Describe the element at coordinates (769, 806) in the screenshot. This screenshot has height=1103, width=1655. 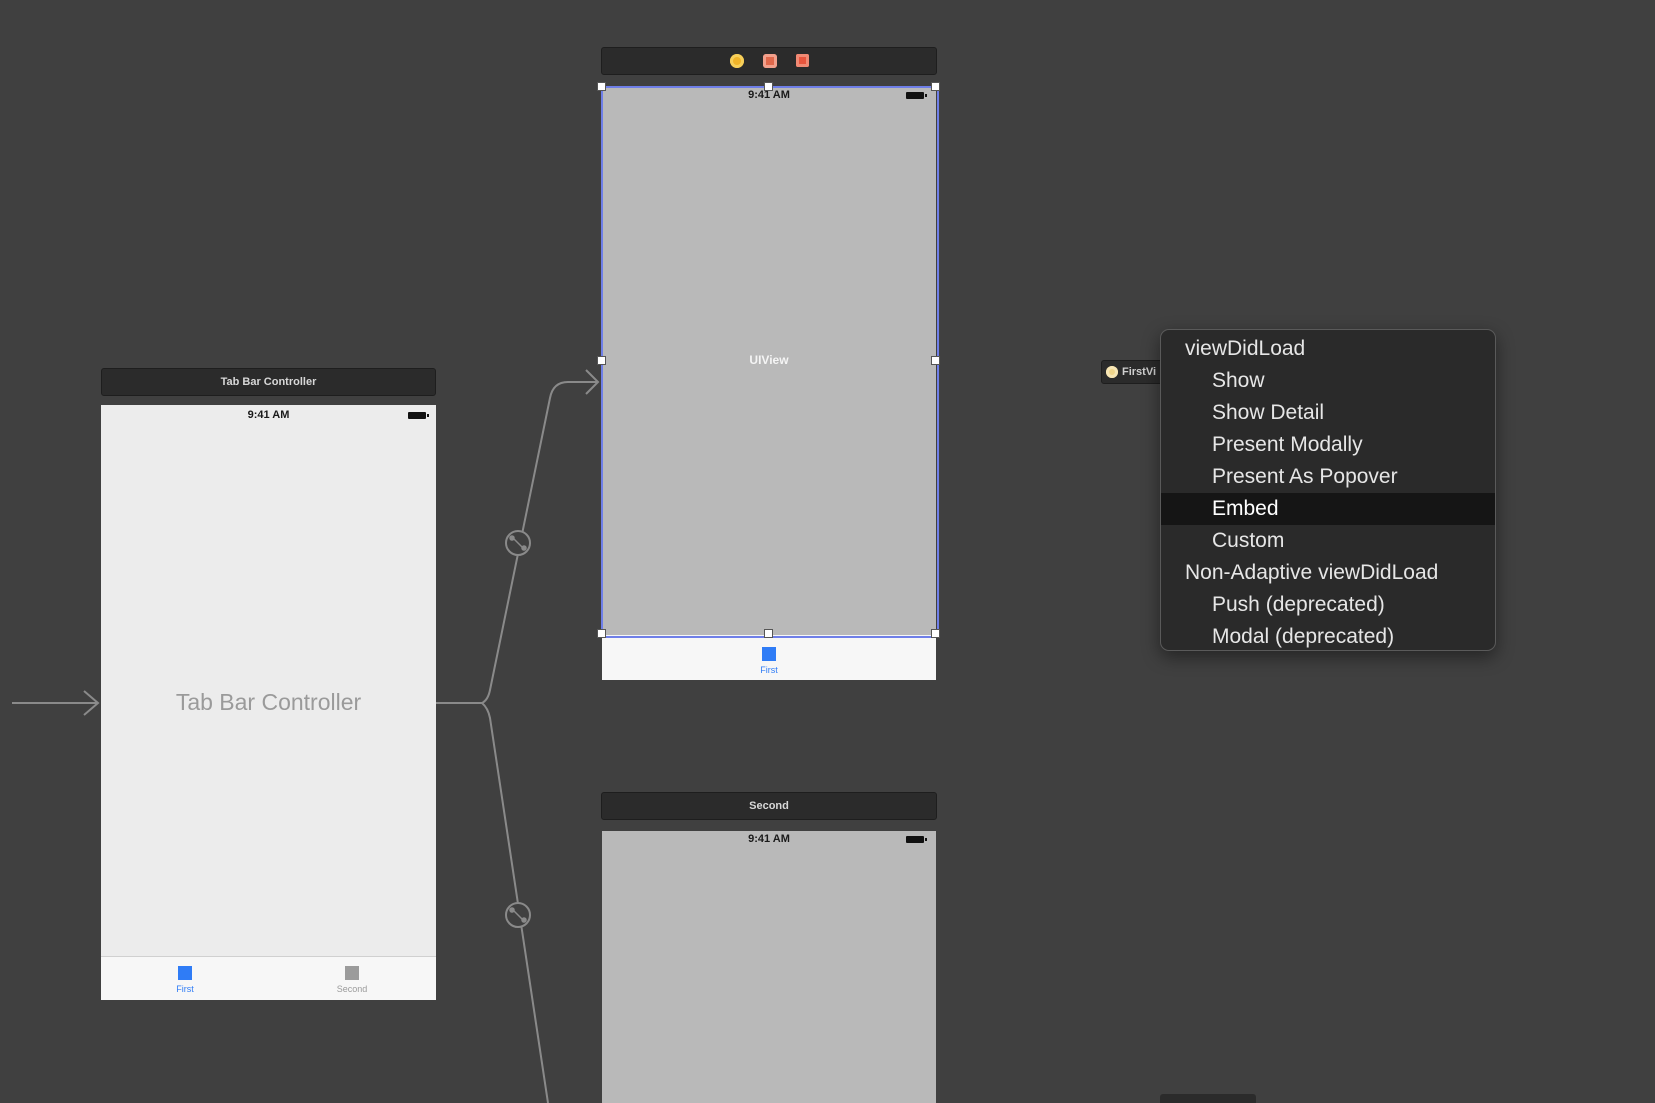
I see `second-scene-title: Second` at that location.